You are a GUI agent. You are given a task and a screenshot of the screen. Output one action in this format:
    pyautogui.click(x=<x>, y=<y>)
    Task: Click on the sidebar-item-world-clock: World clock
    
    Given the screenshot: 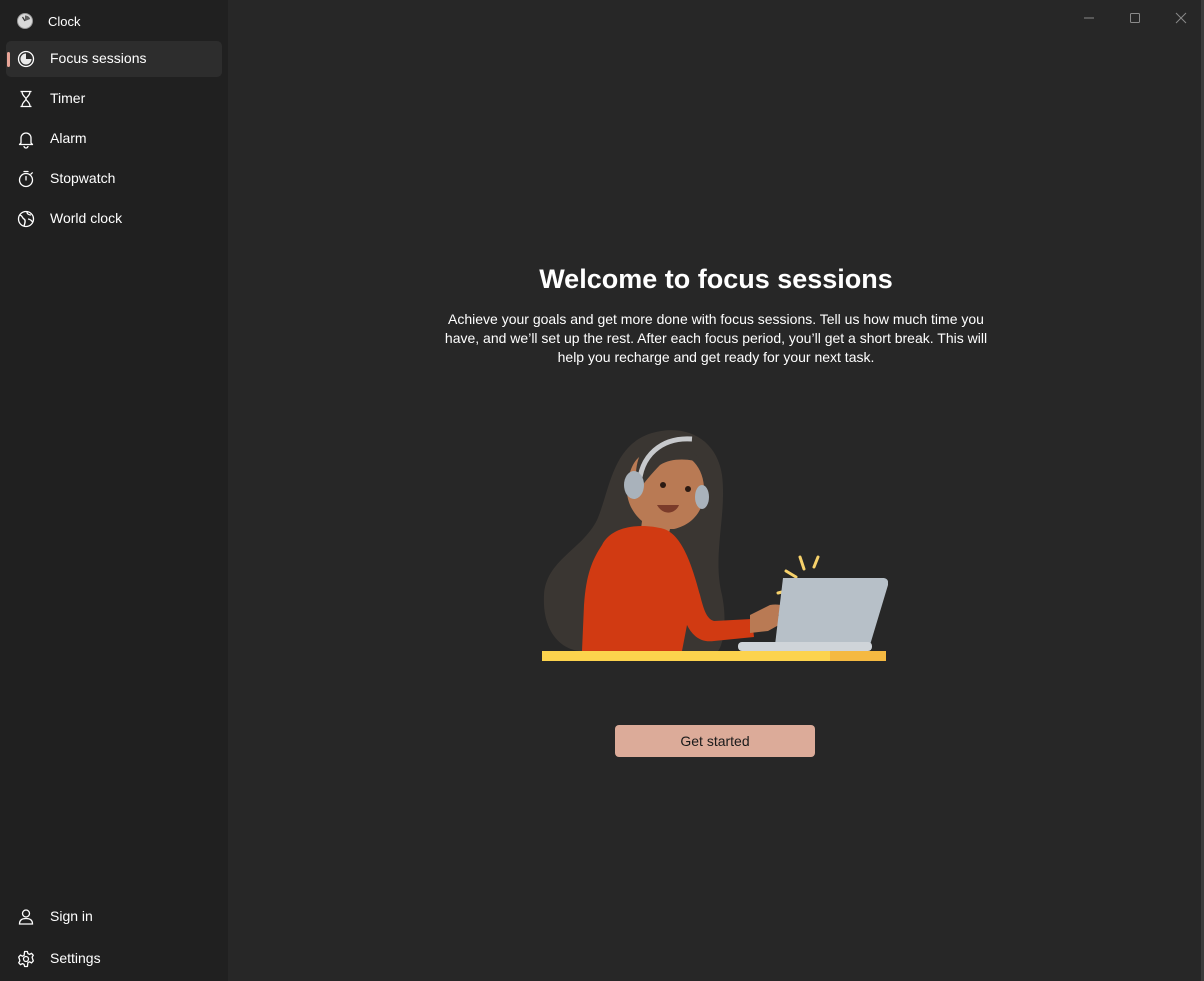 What is the action you would take?
    pyautogui.click(x=114, y=219)
    